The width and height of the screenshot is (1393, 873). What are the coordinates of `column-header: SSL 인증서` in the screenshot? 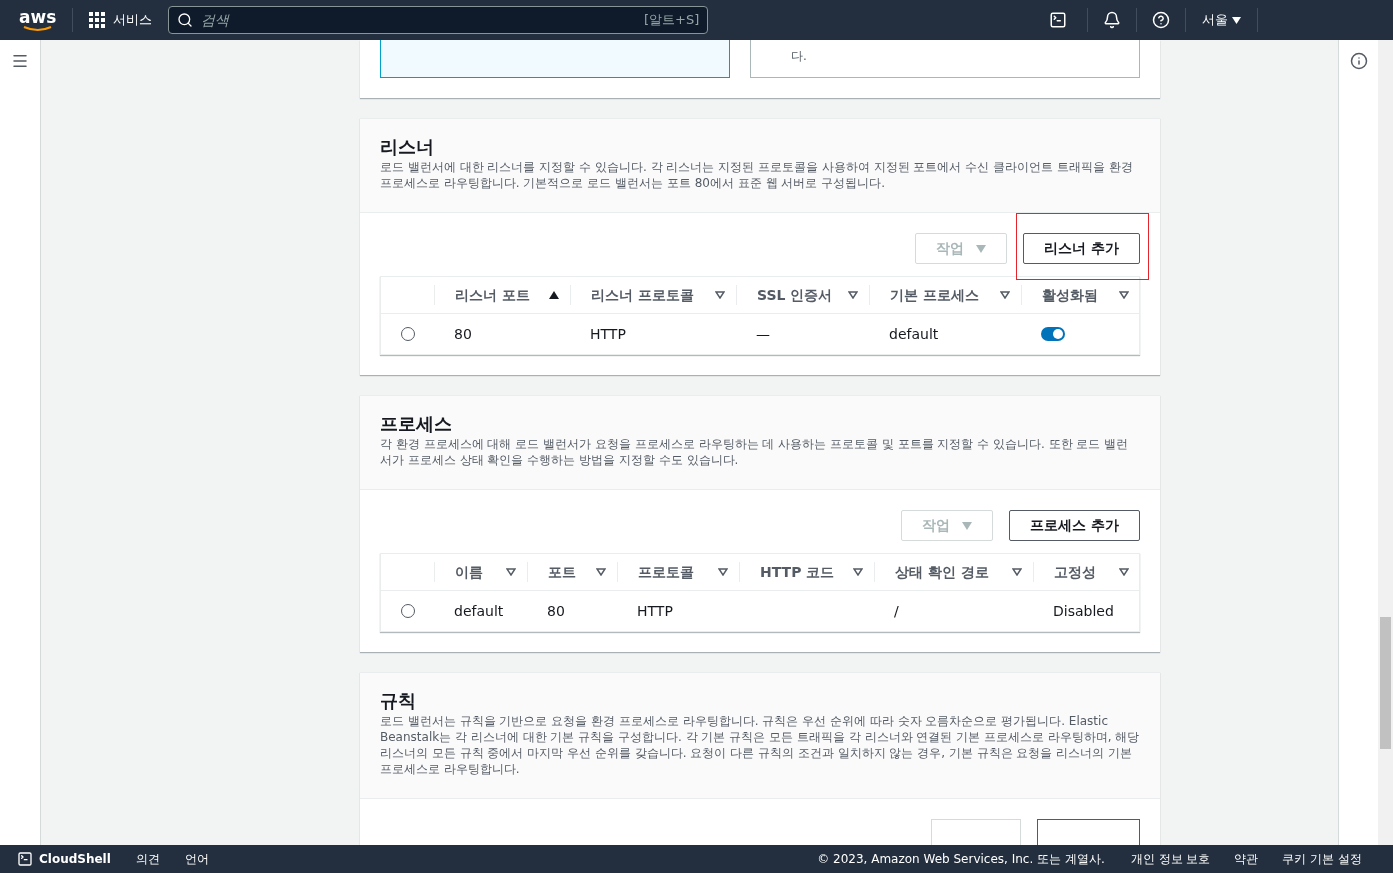 It's located at (802, 295).